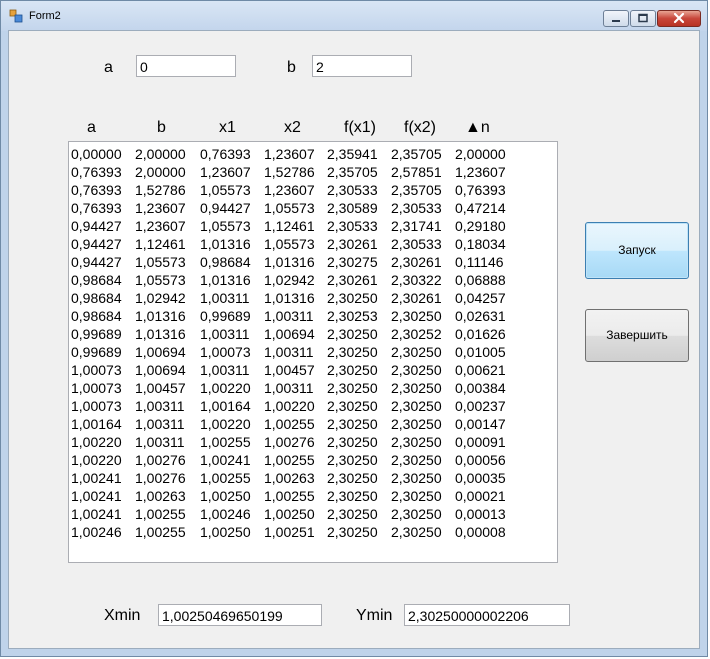 This screenshot has height=659, width=710. Describe the element at coordinates (225, 154) in the screenshot. I see `cell-x1: 0,76393` at that location.